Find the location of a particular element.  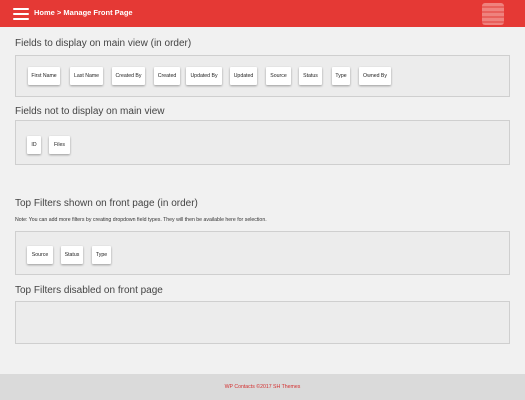

top-filter-chip: Type is located at coordinates (101, 255).